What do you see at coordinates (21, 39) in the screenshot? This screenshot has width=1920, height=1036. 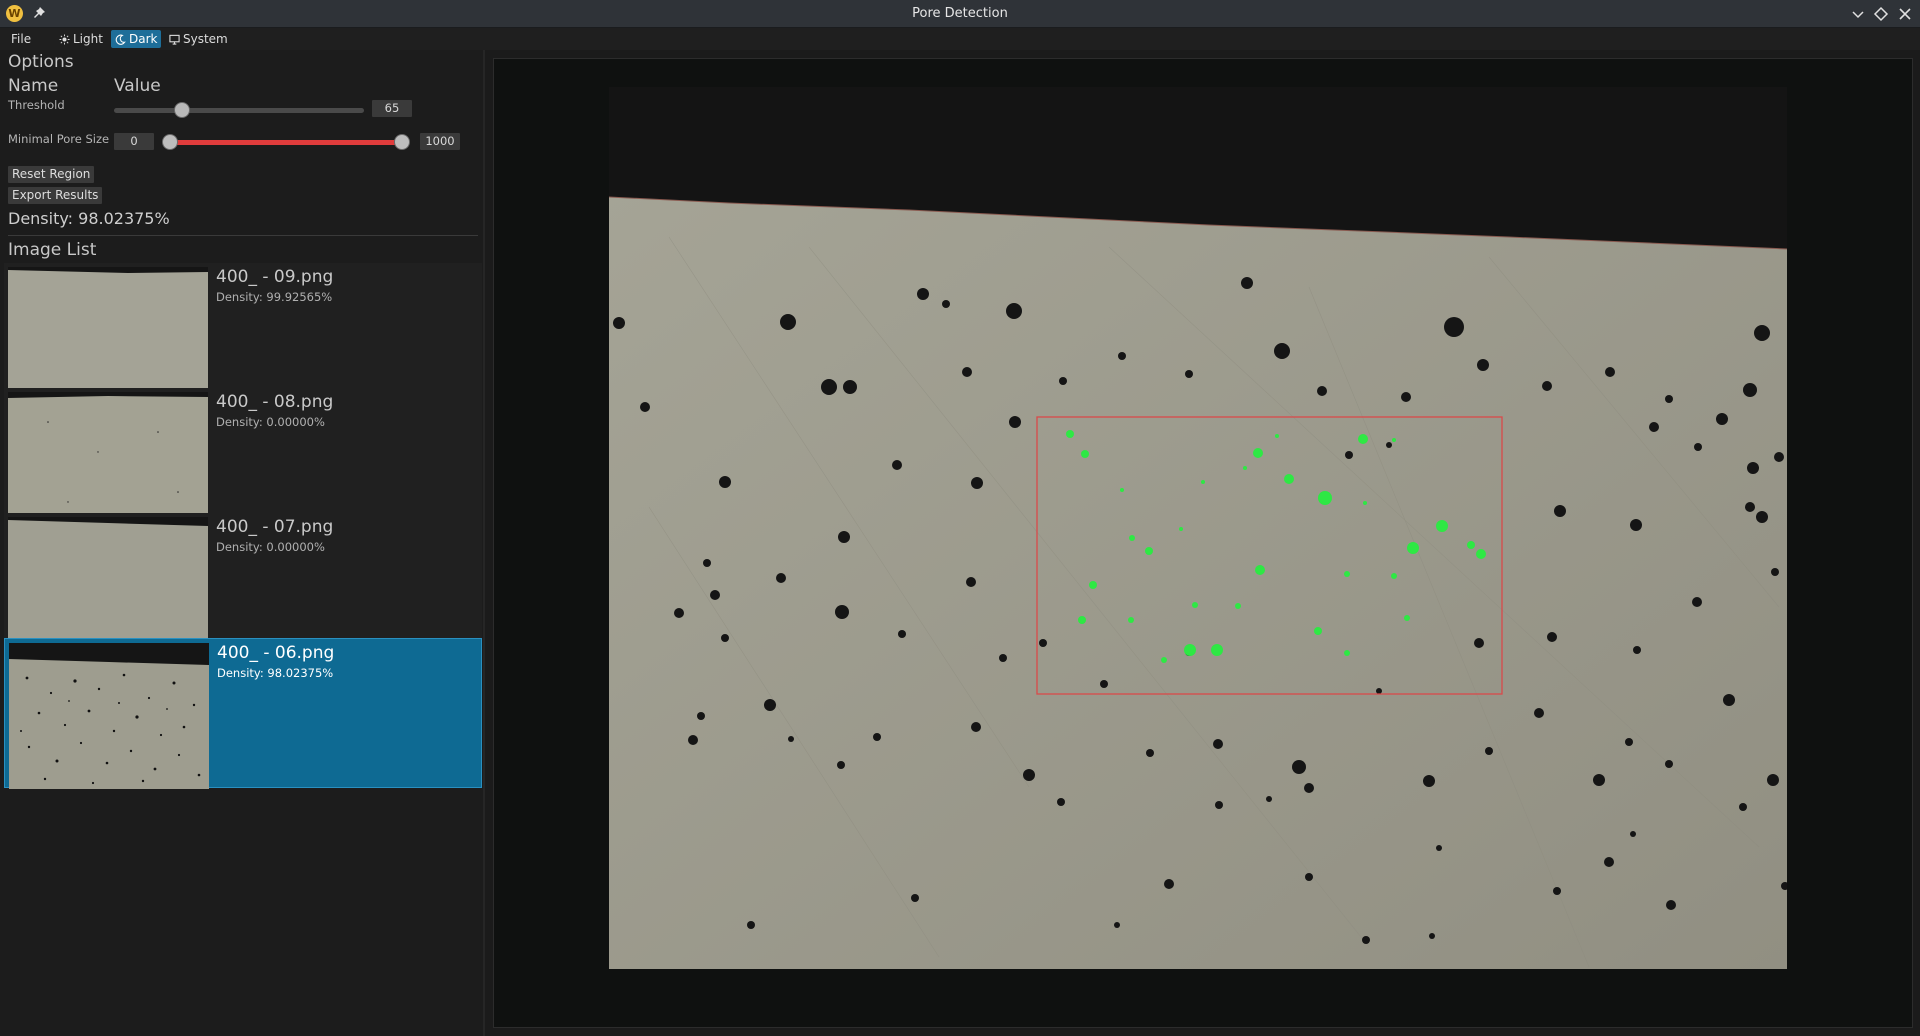 I see `menu-file: File` at bounding box center [21, 39].